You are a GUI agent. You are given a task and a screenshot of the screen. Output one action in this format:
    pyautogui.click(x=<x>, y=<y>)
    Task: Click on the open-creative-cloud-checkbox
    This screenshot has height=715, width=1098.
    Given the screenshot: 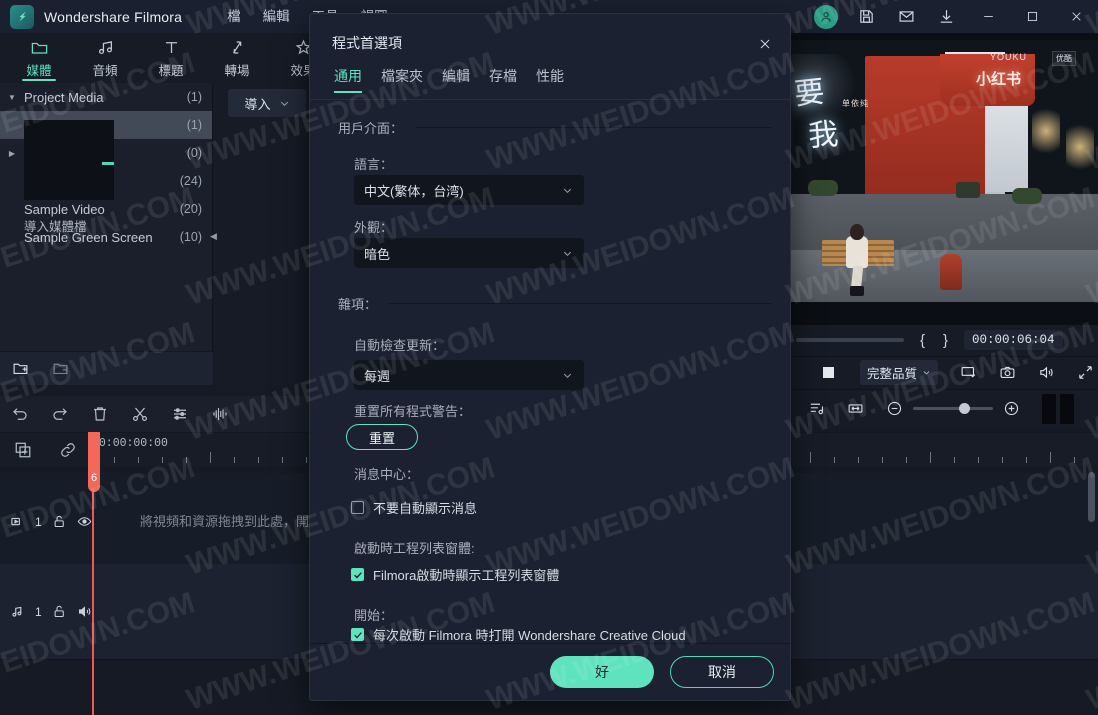 What is the action you would take?
    pyautogui.click(x=357, y=634)
    